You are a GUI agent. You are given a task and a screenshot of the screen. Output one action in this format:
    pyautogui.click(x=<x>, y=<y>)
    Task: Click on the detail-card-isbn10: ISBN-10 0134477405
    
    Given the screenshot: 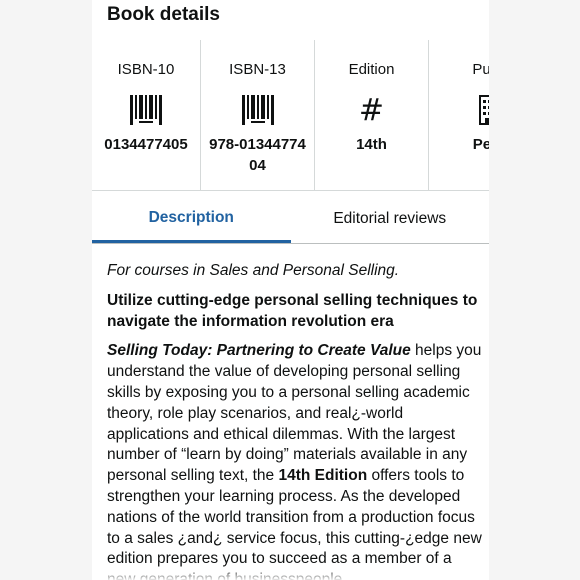 What is the action you would take?
    pyautogui.click(x=146, y=115)
    